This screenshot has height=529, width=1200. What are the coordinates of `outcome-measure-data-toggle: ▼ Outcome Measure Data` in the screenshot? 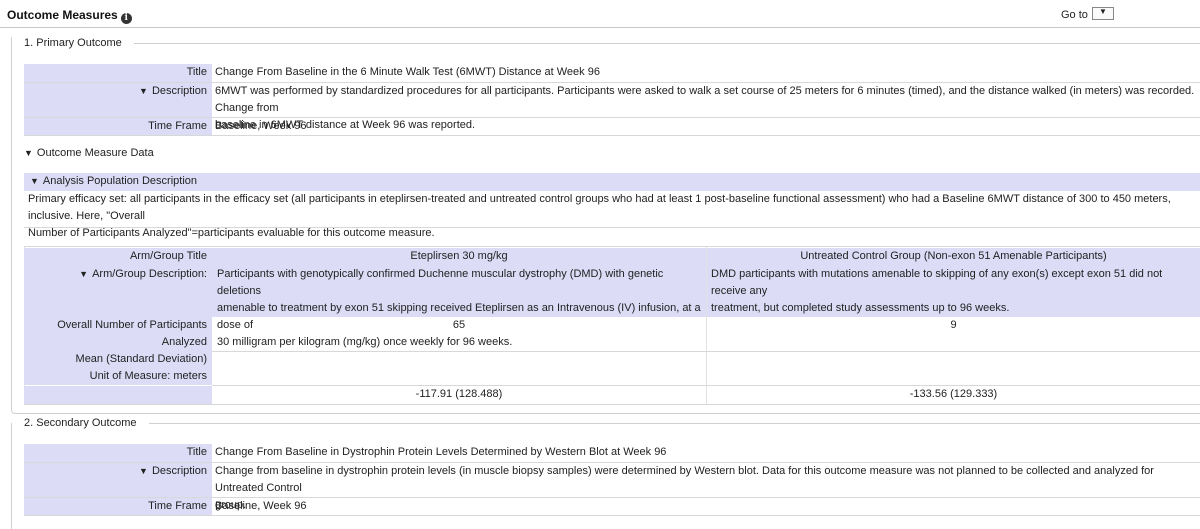 It's located at (89, 153).